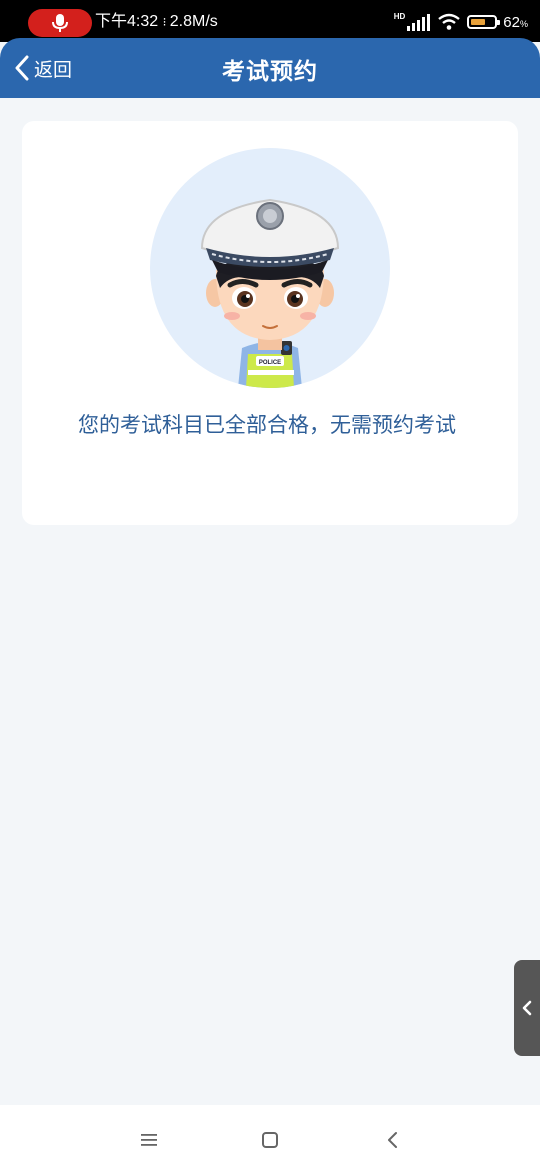  I want to click on police-badge-text: POLICE, so click(270, 363).